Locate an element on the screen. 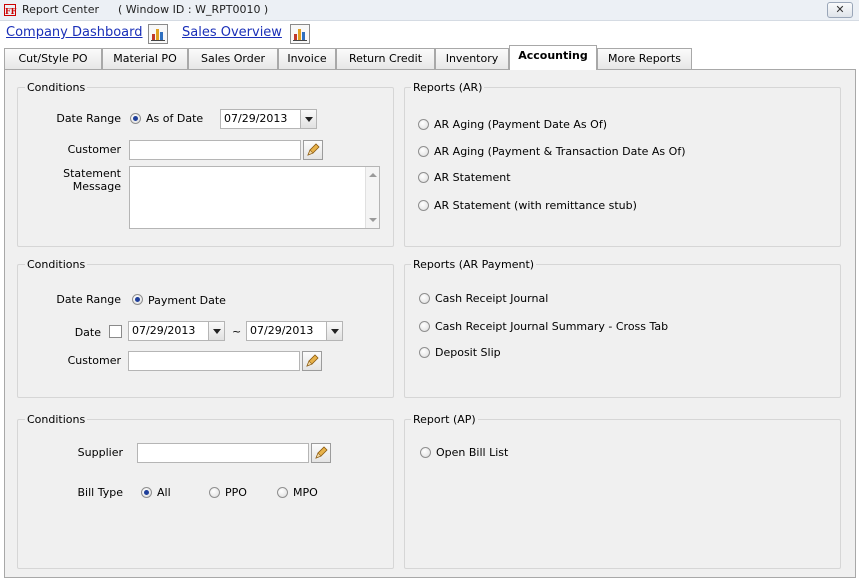  ar-aging-payment-date-label: AR Aging (Payment Date As Of) is located at coordinates (520, 124).